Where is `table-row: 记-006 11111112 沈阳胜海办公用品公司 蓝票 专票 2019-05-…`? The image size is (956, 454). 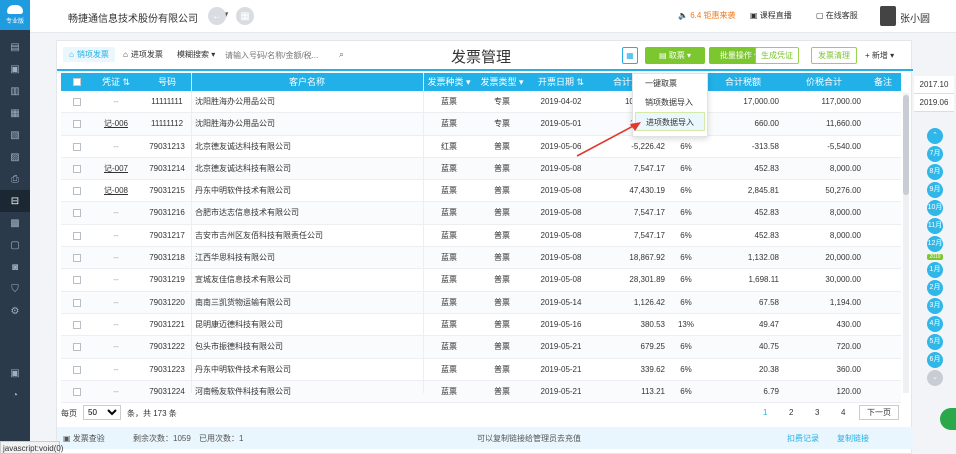
table-row: 记-006 11111112 沈阳胜海办公用品公司 蓝票 专票 2019-05-… is located at coordinates (481, 124).